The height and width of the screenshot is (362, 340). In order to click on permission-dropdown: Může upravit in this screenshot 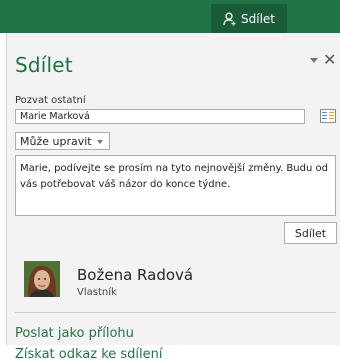, I will do `click(62, 141)`.